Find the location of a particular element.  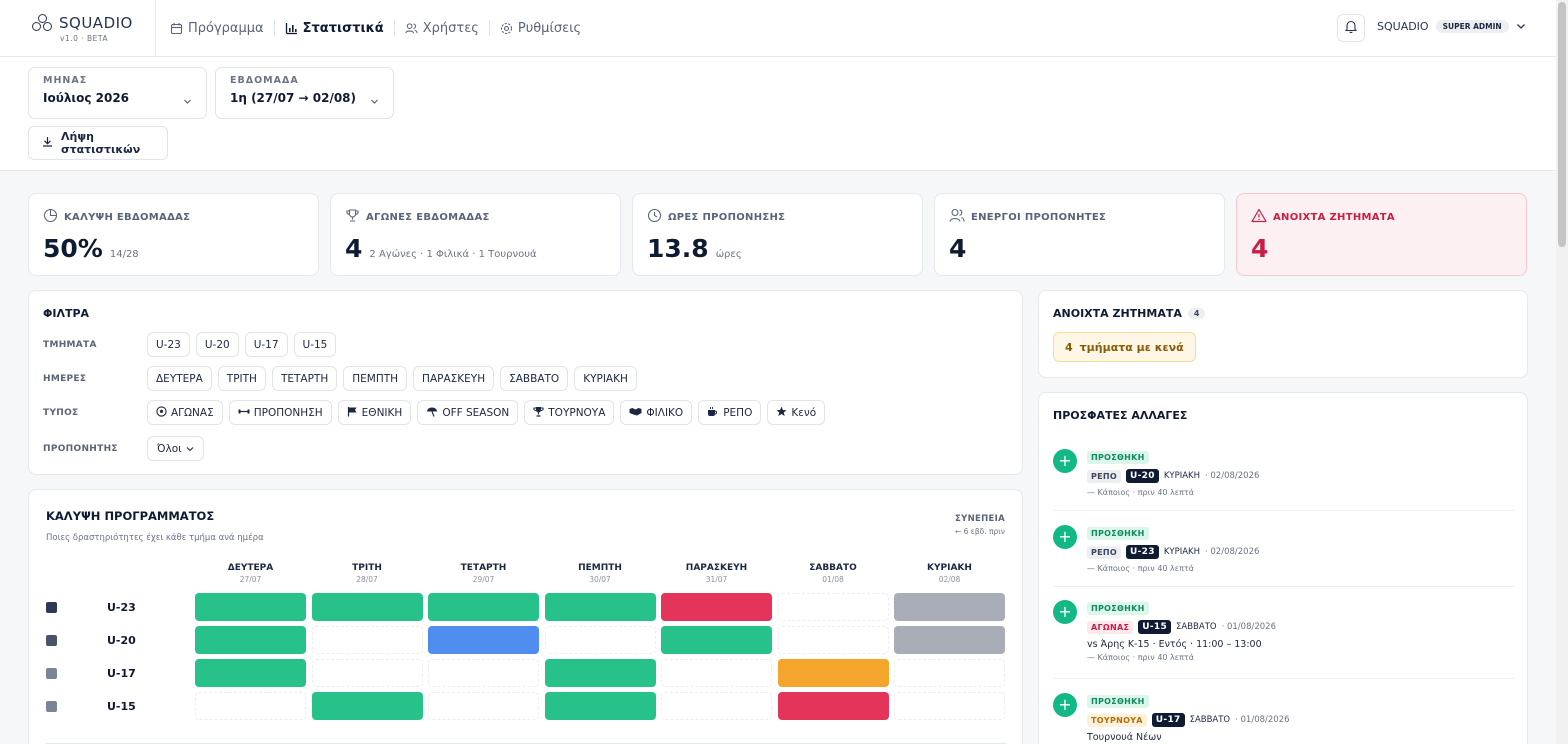

chip-day: ΔΕΥΤΕΡΑ is located at coordinates (179, 378).